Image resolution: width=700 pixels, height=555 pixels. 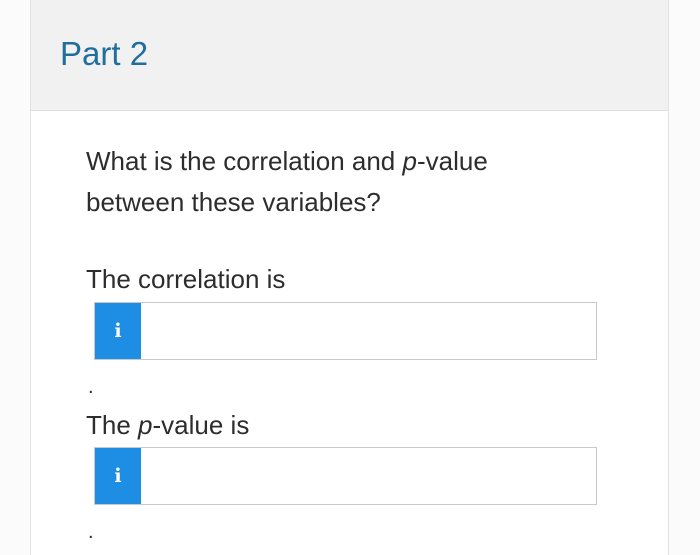 I want to click on correlation-info-button: i, so click(x=118, y=331).